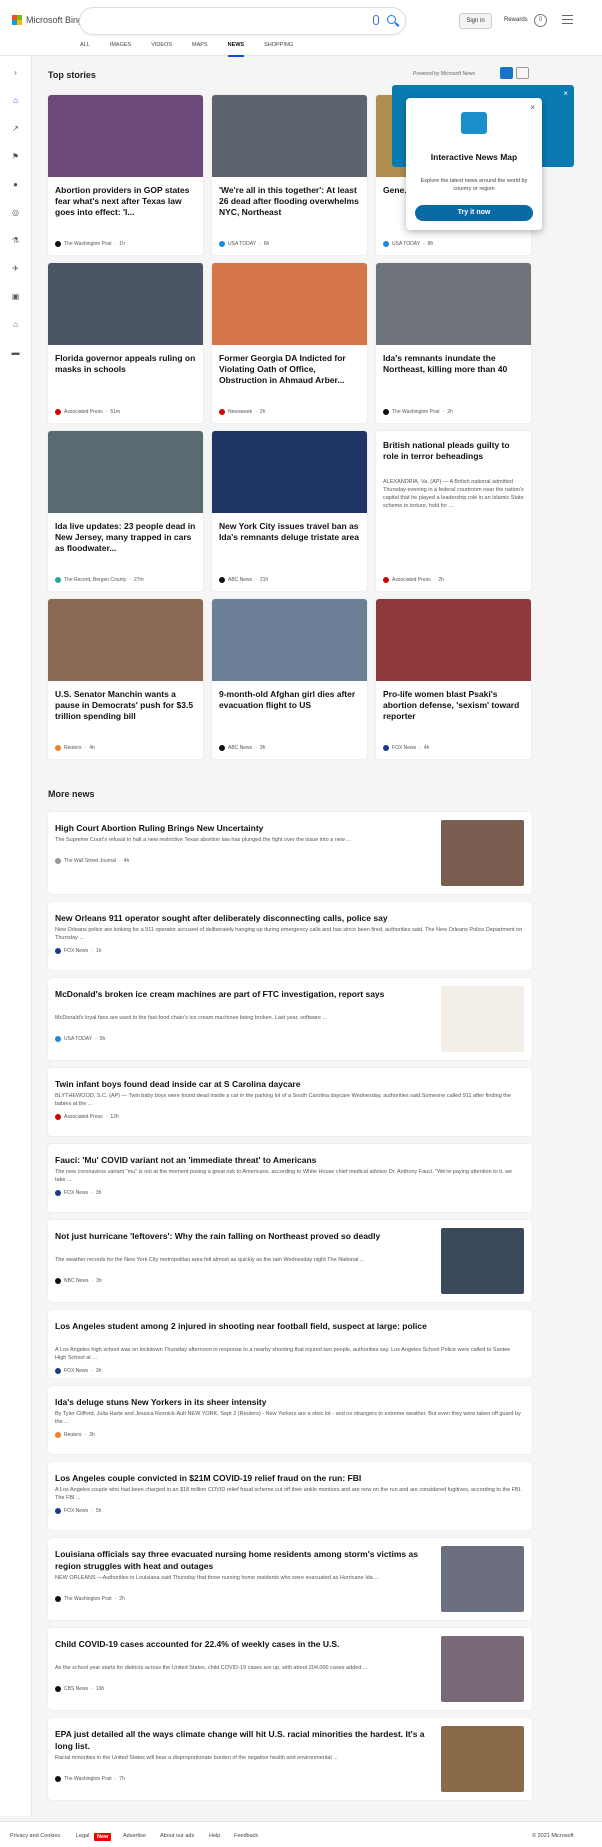 The height and width of the screenshot is (1847, 602). I want to click on map-view-icon, so click(522, 73).